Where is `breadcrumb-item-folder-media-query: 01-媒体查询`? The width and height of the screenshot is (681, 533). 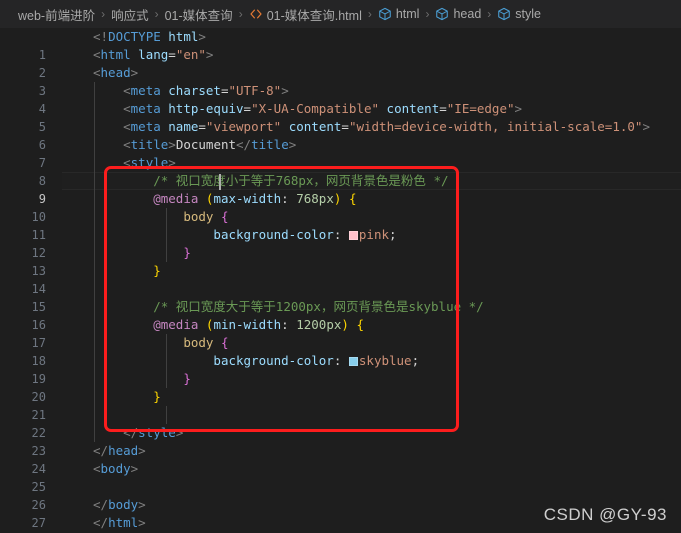
breadcrumb-item-folder-media-query: 01-媒体查询 is located at coordinates (199, 14).